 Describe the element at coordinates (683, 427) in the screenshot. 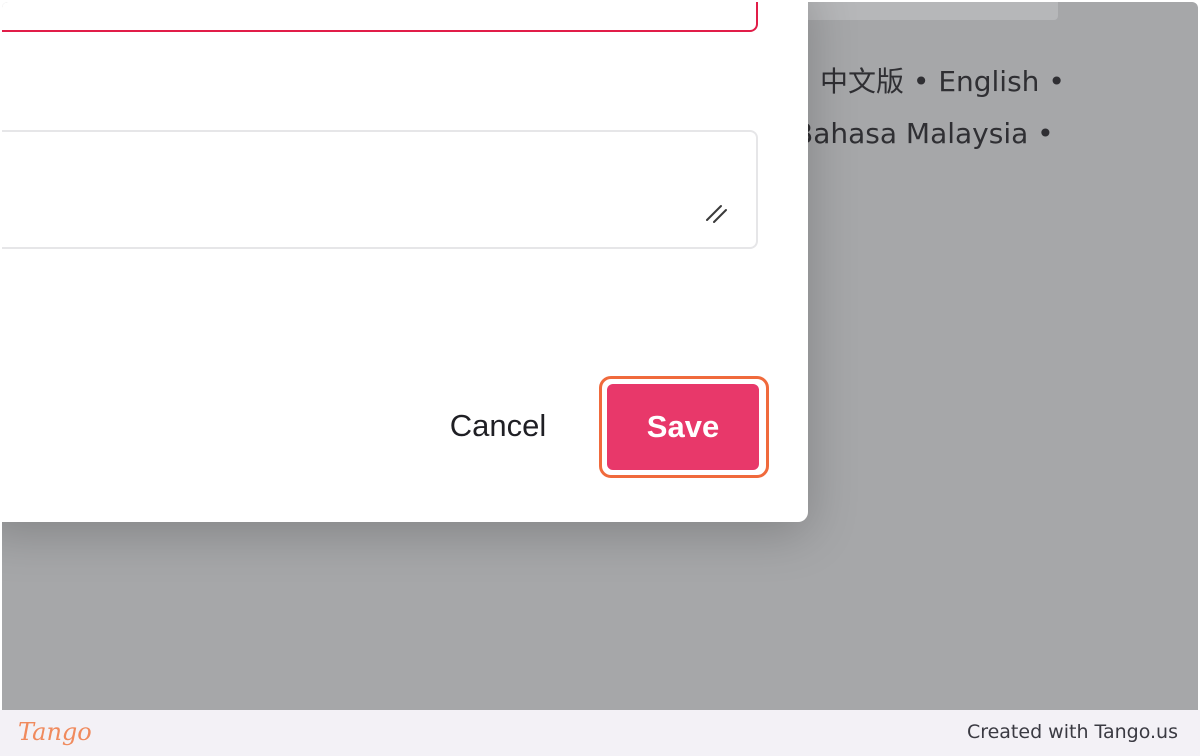

I see `save-button: Save` at that location.